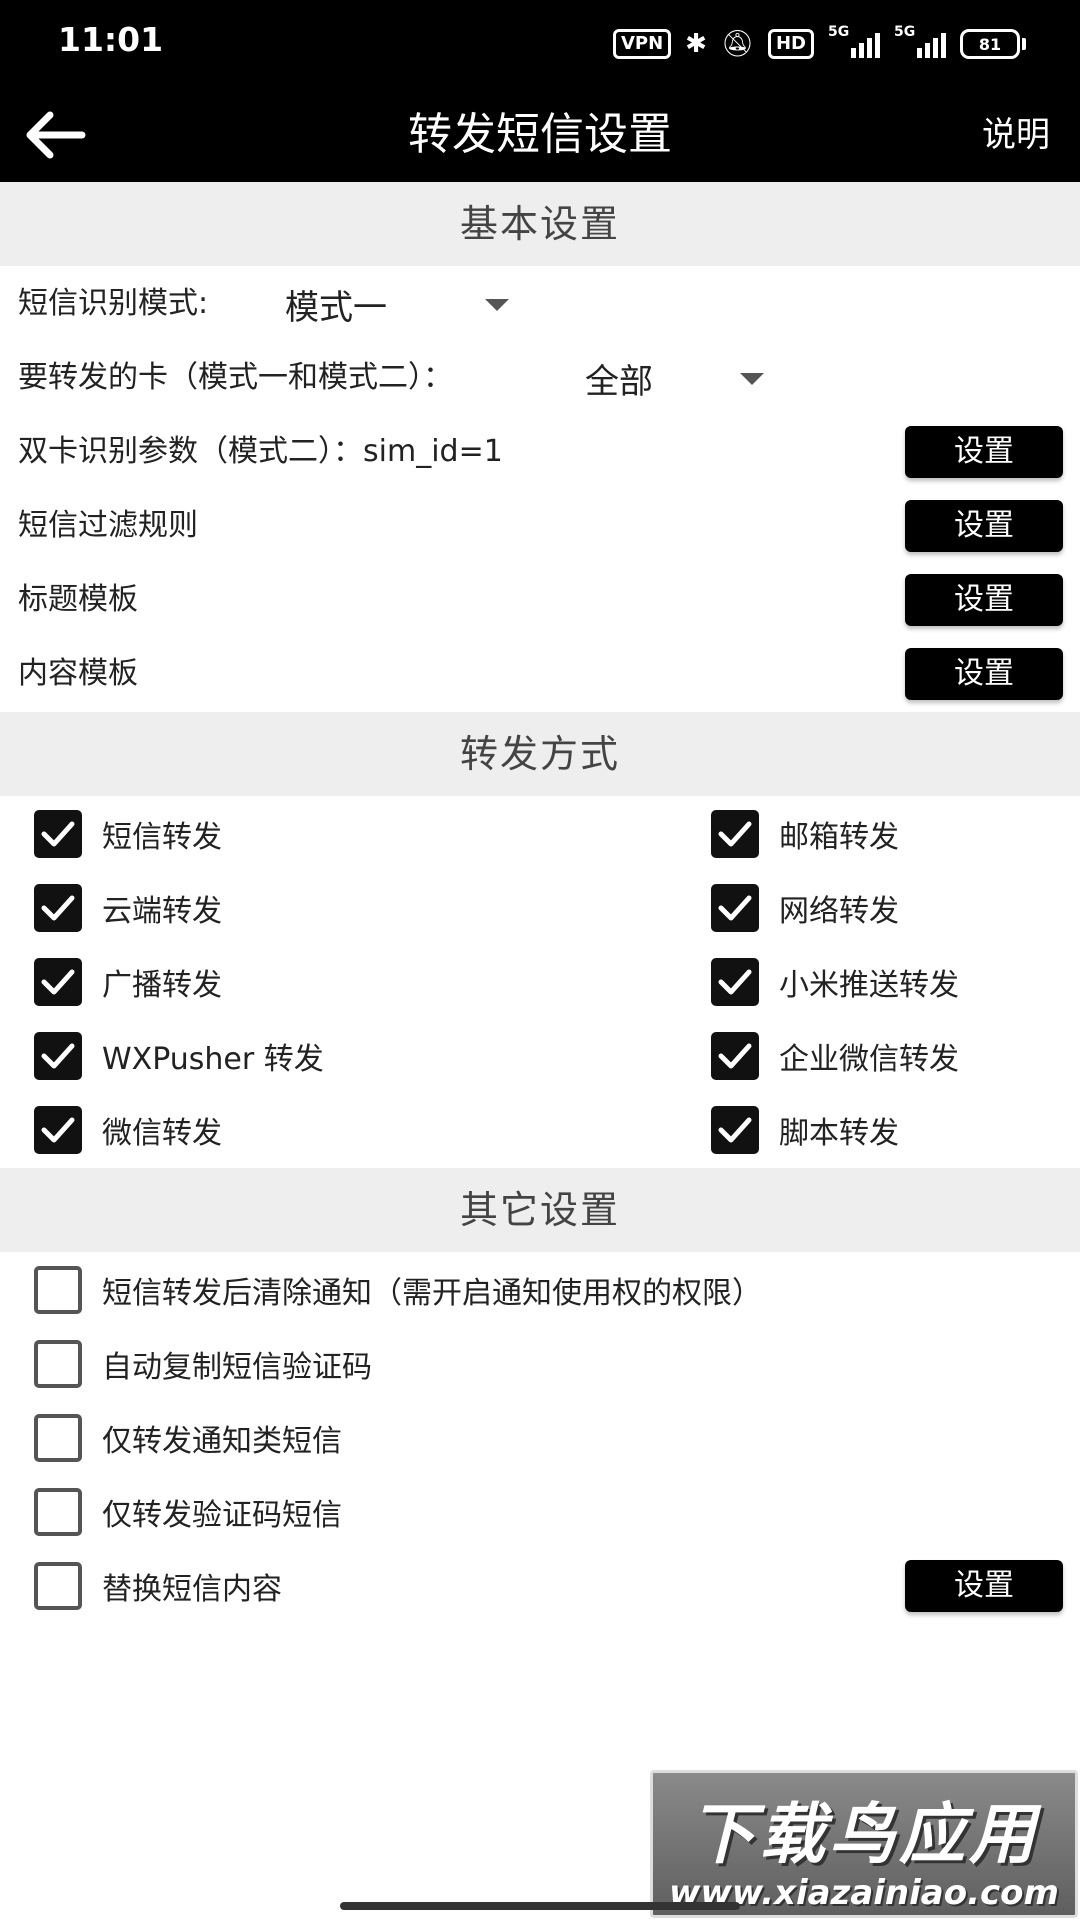  Describe the element at coordinates (854, 41) in the screenshot. I see `signal-1-icon: 5G` at that location.